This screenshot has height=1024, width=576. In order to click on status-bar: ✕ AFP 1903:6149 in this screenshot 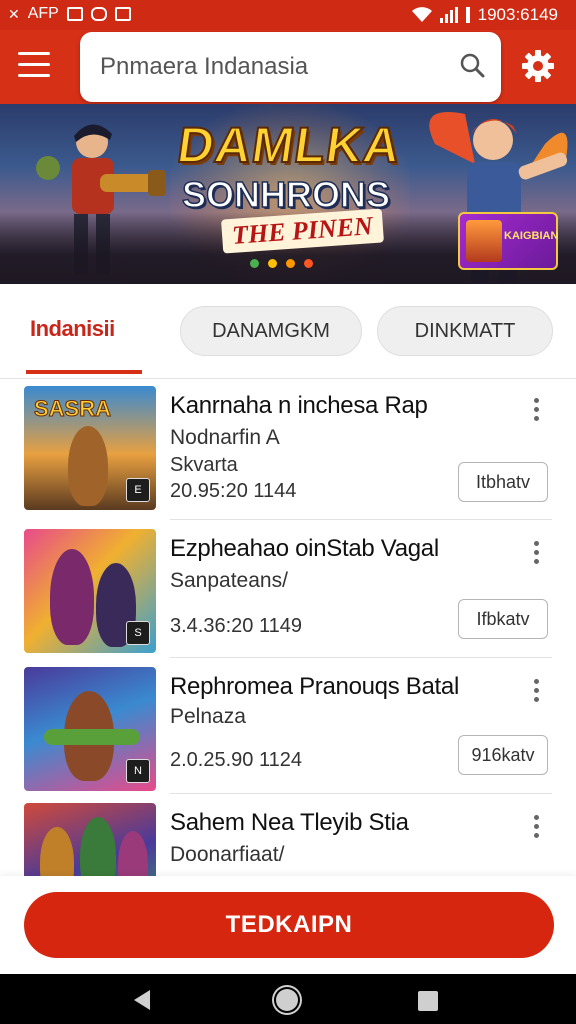, I will do `click(288, 15)`.